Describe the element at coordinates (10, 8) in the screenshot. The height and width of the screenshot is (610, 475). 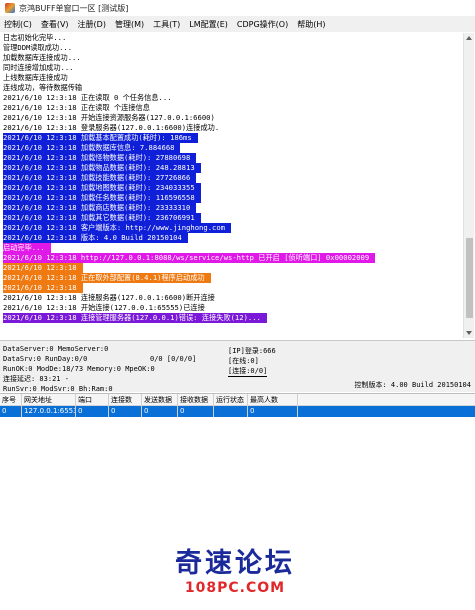
I see `app-icon` at that location.